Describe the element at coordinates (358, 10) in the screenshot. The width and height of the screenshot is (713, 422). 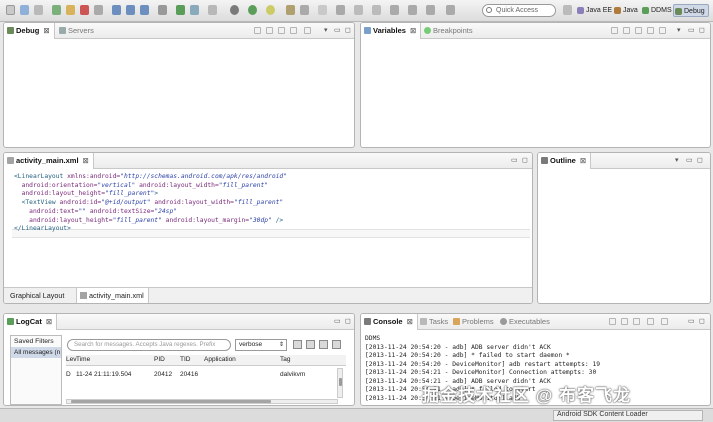
I see `back-icon` at that location.